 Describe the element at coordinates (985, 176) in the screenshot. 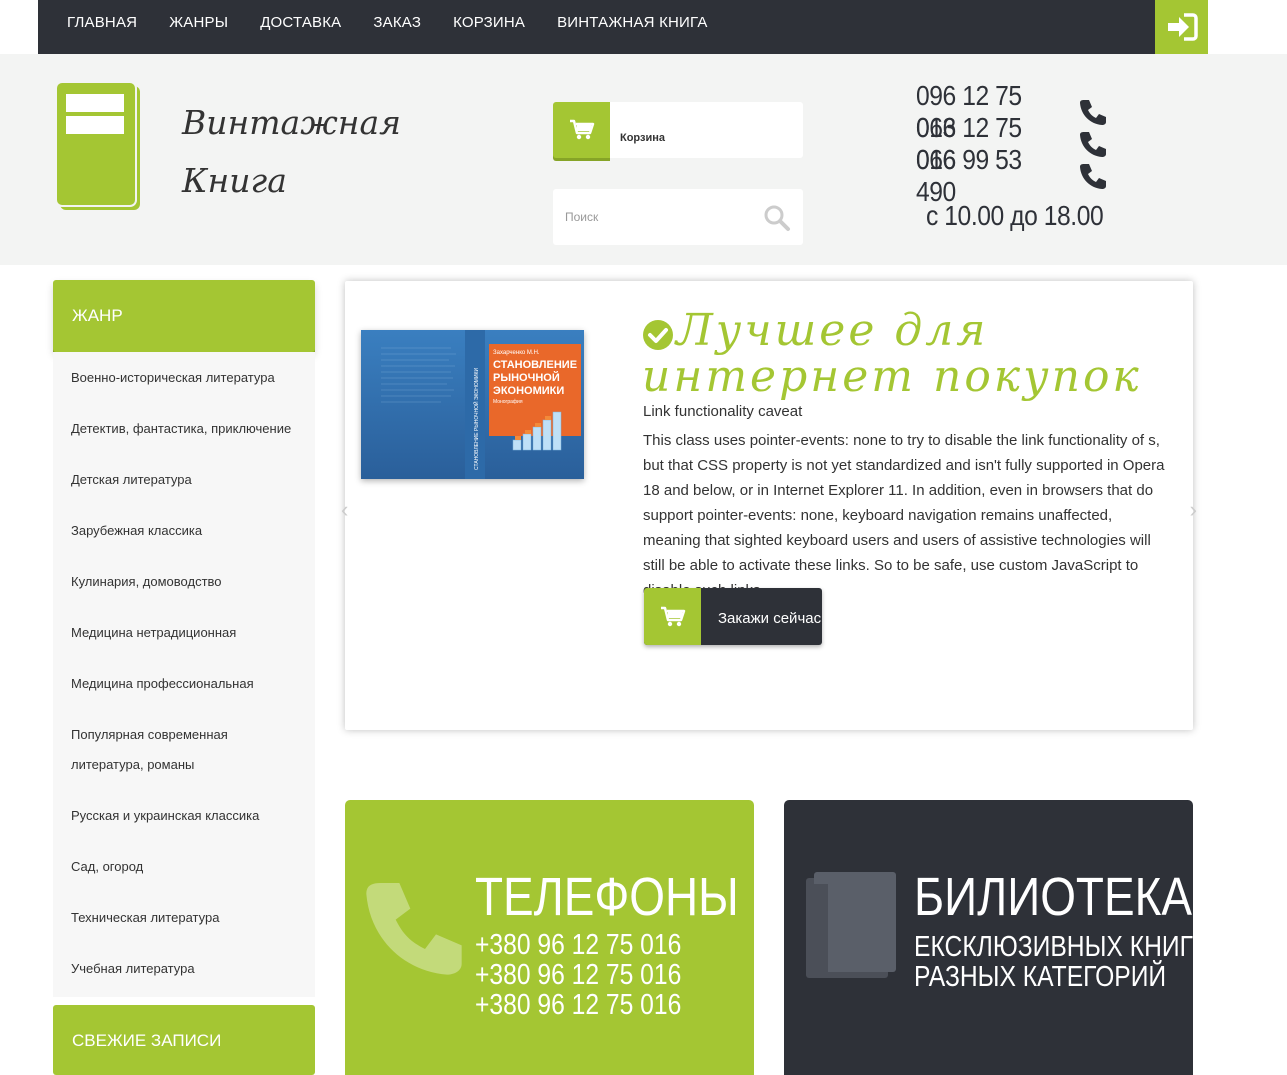

I see `phone-number: 066 99 53 490` at that location.